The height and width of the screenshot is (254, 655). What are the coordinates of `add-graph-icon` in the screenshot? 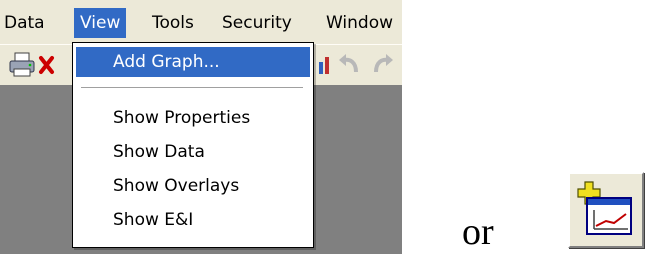 It's located at (604, 208).